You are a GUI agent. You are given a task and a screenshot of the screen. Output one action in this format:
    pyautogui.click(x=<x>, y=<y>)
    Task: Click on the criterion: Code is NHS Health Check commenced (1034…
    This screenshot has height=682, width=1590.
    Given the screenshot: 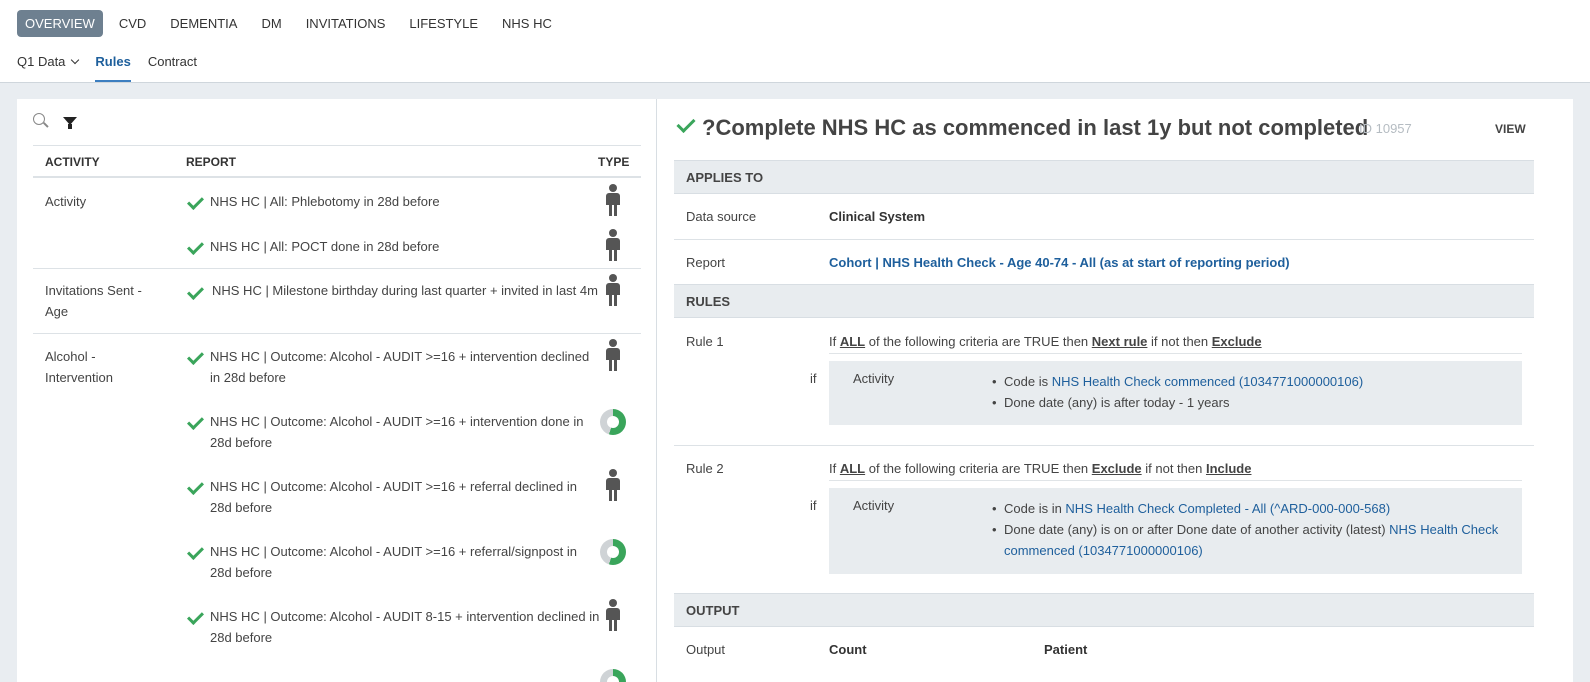 What is the action you would take?
    pyautogui.click(x=1250, y=381)
    